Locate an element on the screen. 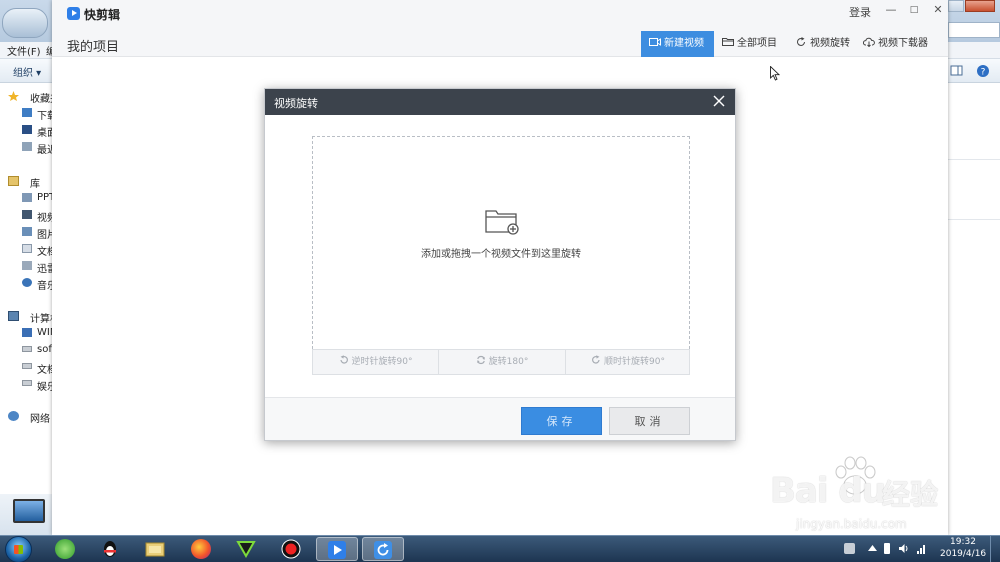 The image size is (1000, 562). clock-time: 19:32 is located at coordinates (963, 542).